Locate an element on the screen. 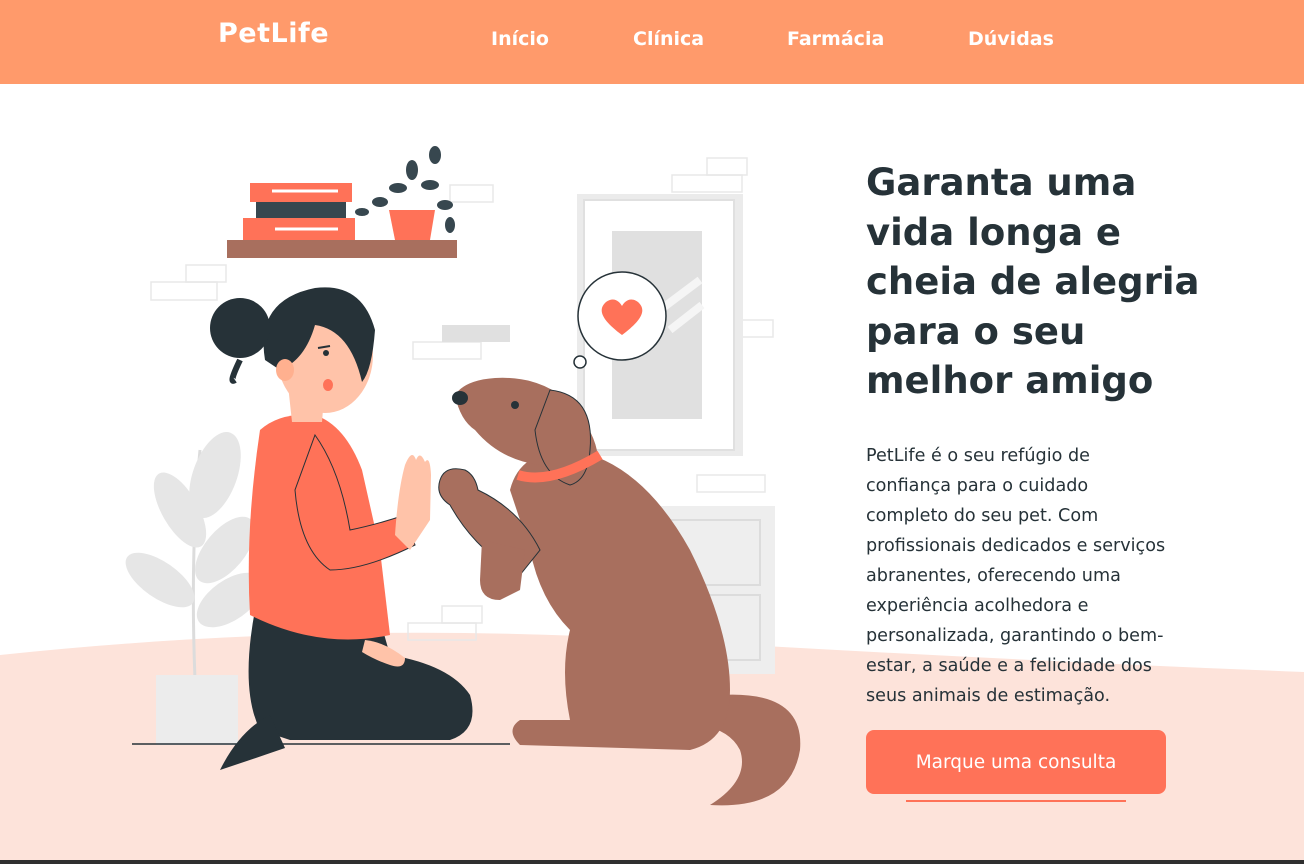 The width and height of the screenshot is (1304, 864). wall-shelf is located at coordinates (342, 202).